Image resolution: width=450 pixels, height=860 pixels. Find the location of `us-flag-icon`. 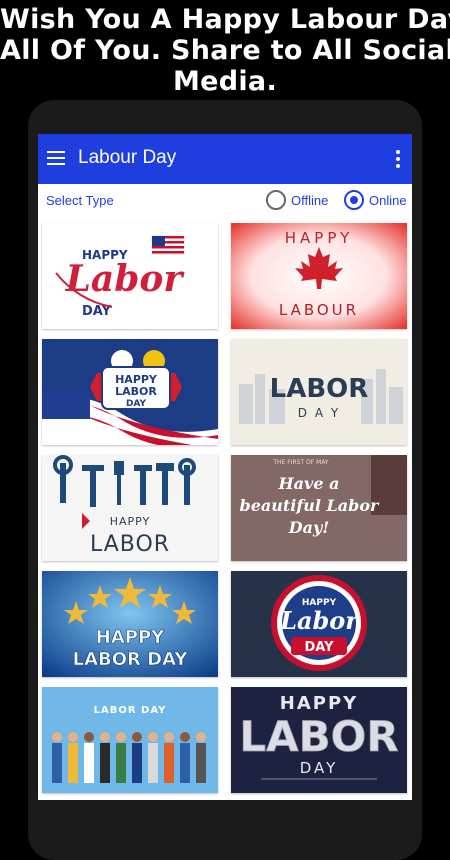

us-flag-icon is located at coordinates (168, 245).